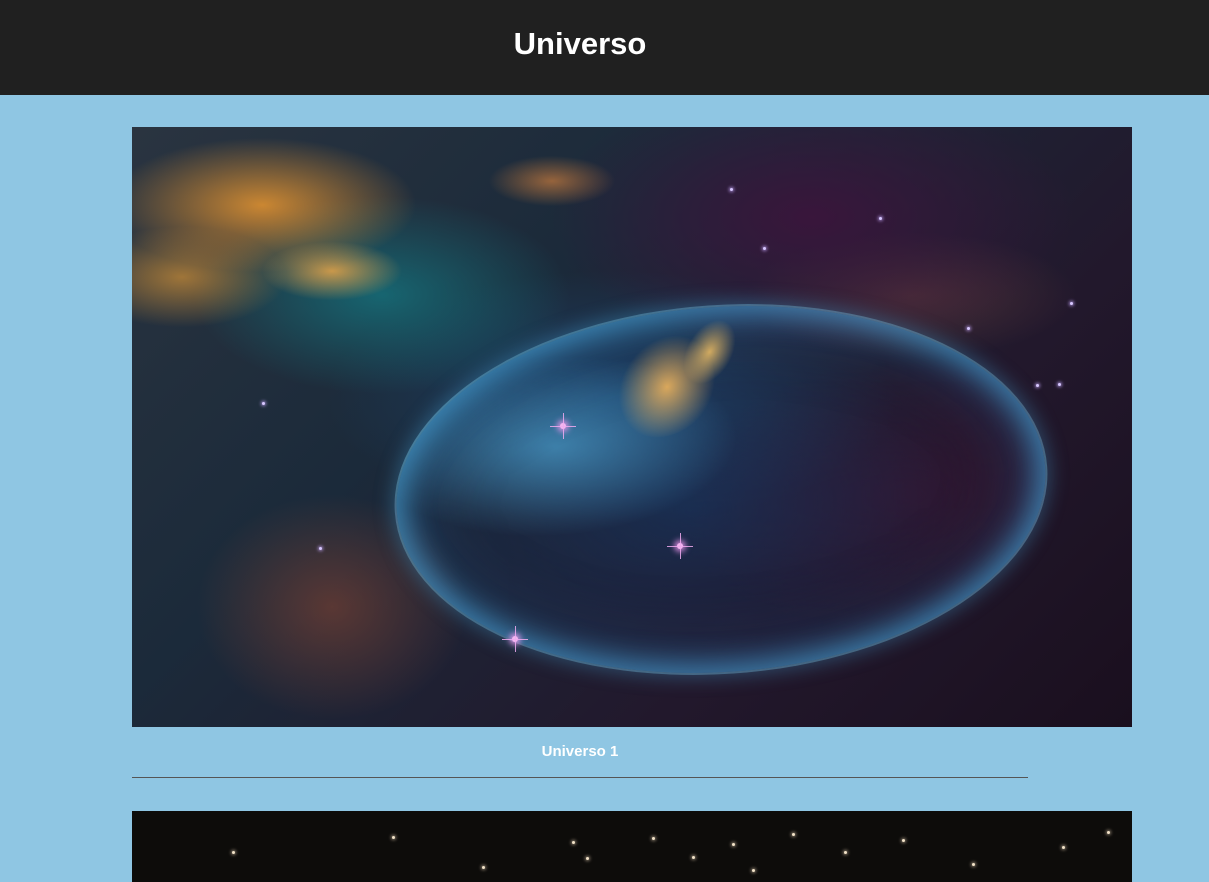 Image resolution: width=1209 pixels, height=882 pixels. Describe the element at coordinates (580, 751) in the screenshot. I see `gallery-caption: Universo 1` at that location.